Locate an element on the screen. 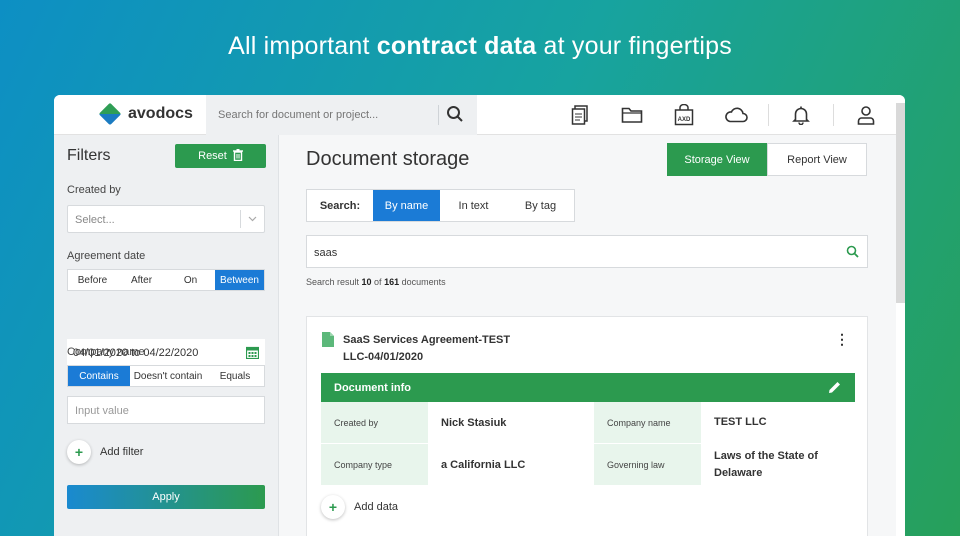 This screenshot has height=536, width=960. field-label: Company name is located at coordinates (647, 422).